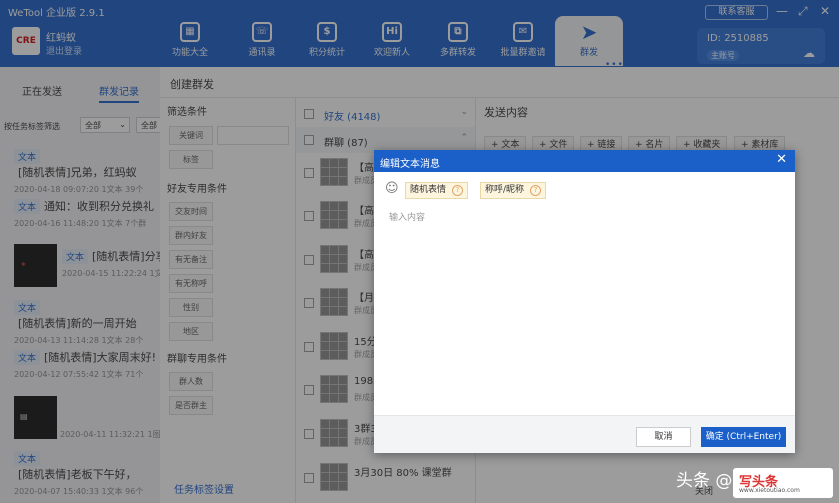 Image resolution: width=839 pixels, height=503 pixels. I want to click on random-emoji-placeholder: 随机表情?, so click(437, 190).